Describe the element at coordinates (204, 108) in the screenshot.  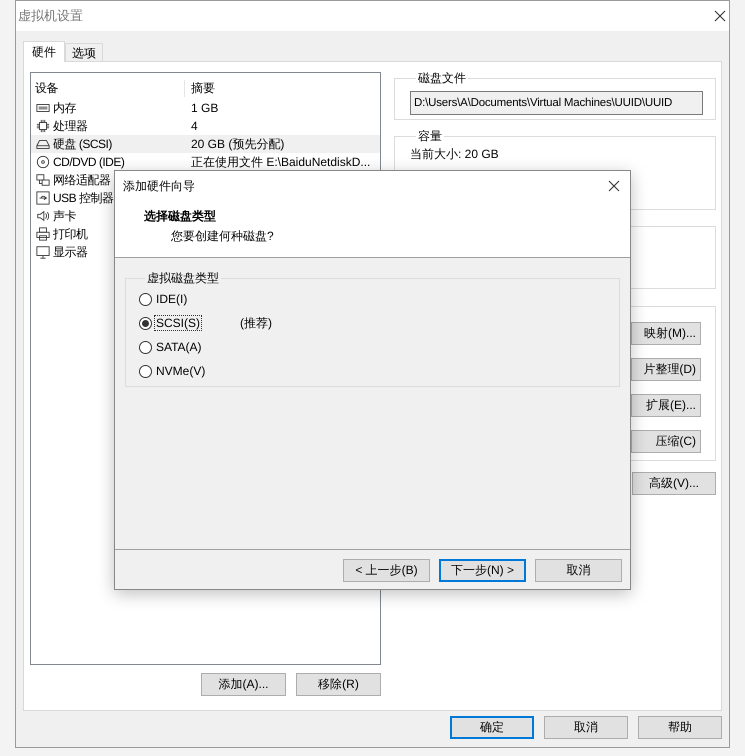
I see `device-summary: 1 GB` at that location.